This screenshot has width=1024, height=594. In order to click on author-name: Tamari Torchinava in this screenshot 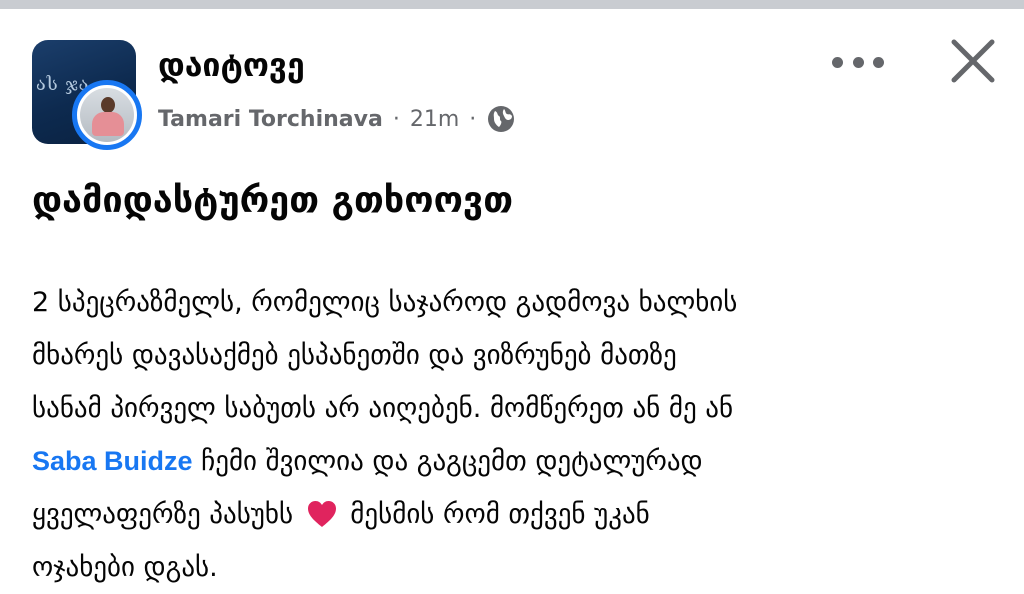, I will do `click(270, 119)`.